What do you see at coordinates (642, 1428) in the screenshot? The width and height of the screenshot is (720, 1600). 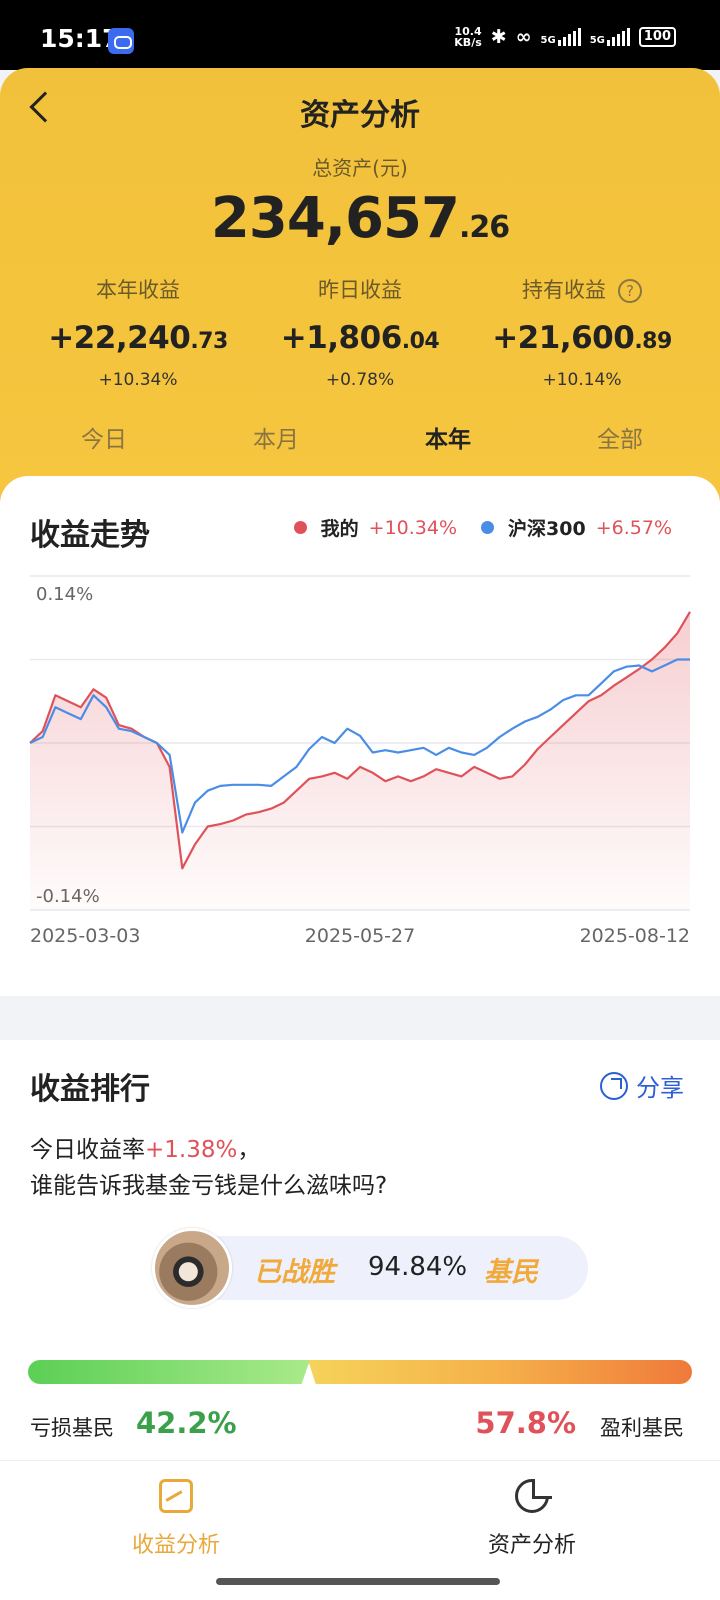 I see `gain-label: 盈利基民` at bounding box center [642, 1428].